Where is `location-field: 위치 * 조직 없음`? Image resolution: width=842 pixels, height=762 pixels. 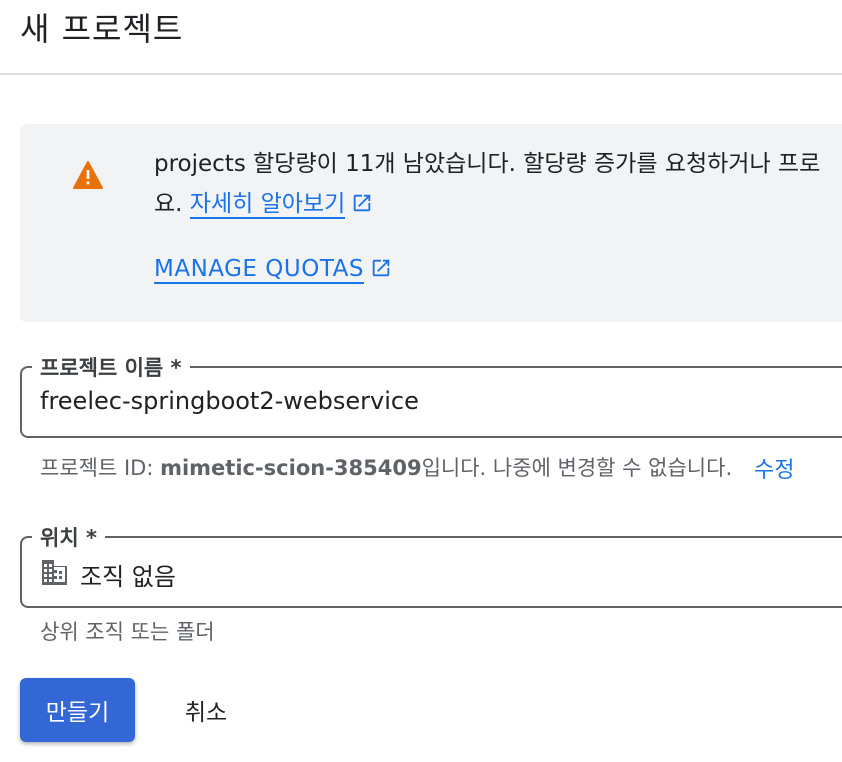 location-field: 위치 * 조직 없음 is located at coordinates (431, 565).